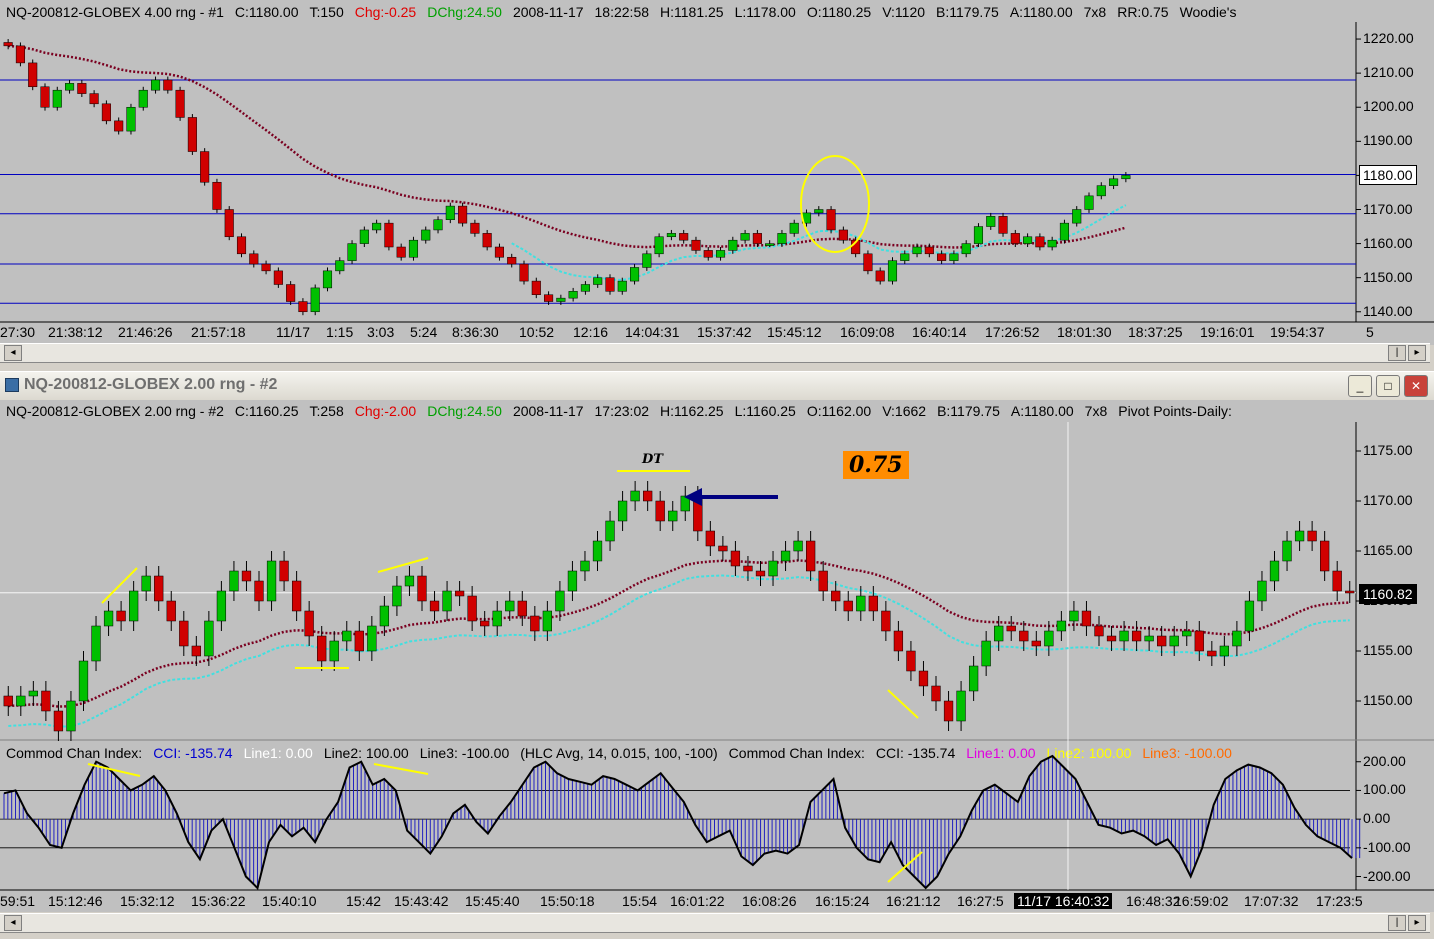  I want to click on time-tick-label: 15:45:40, so click(492, 901).